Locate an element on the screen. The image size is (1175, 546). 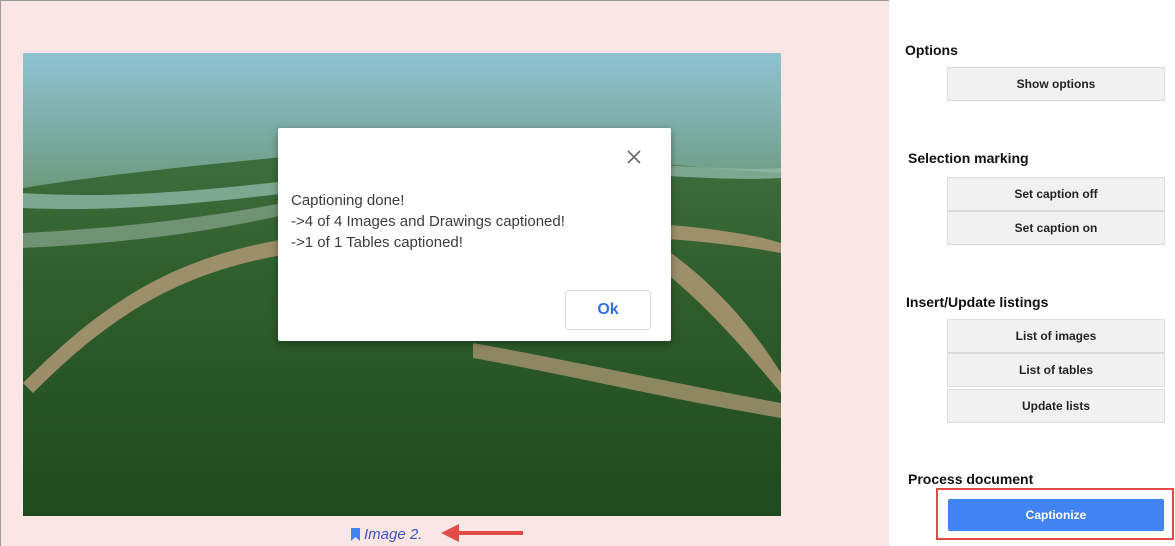
set-caption-off-button: Set caption off is located at coordinates (1056, 194).